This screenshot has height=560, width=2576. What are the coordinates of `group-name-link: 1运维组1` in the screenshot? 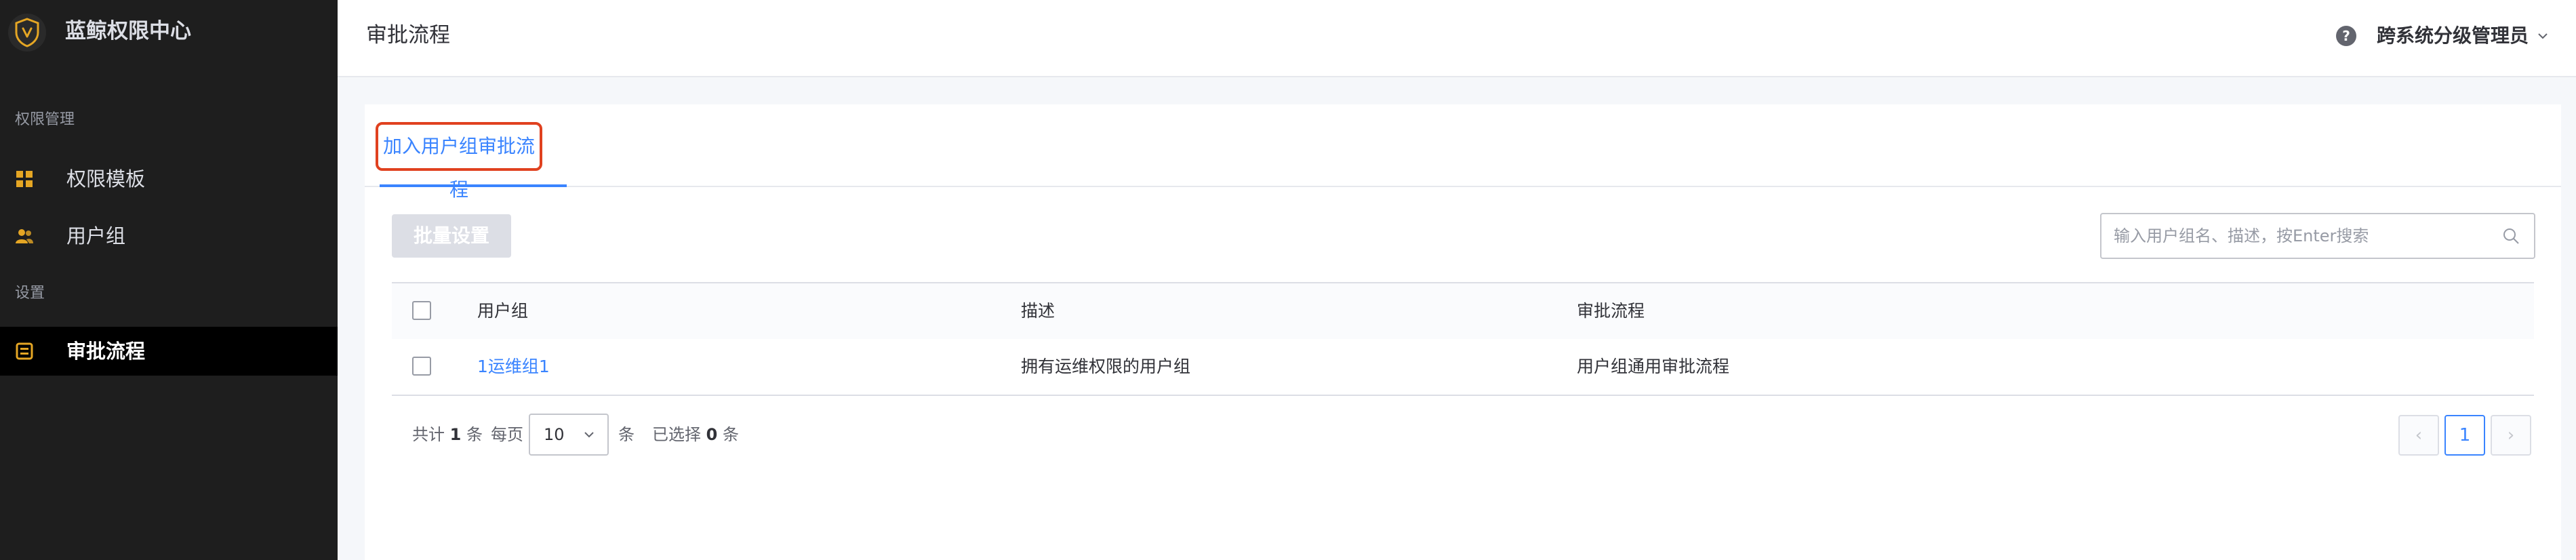 It's located at (513, 367).